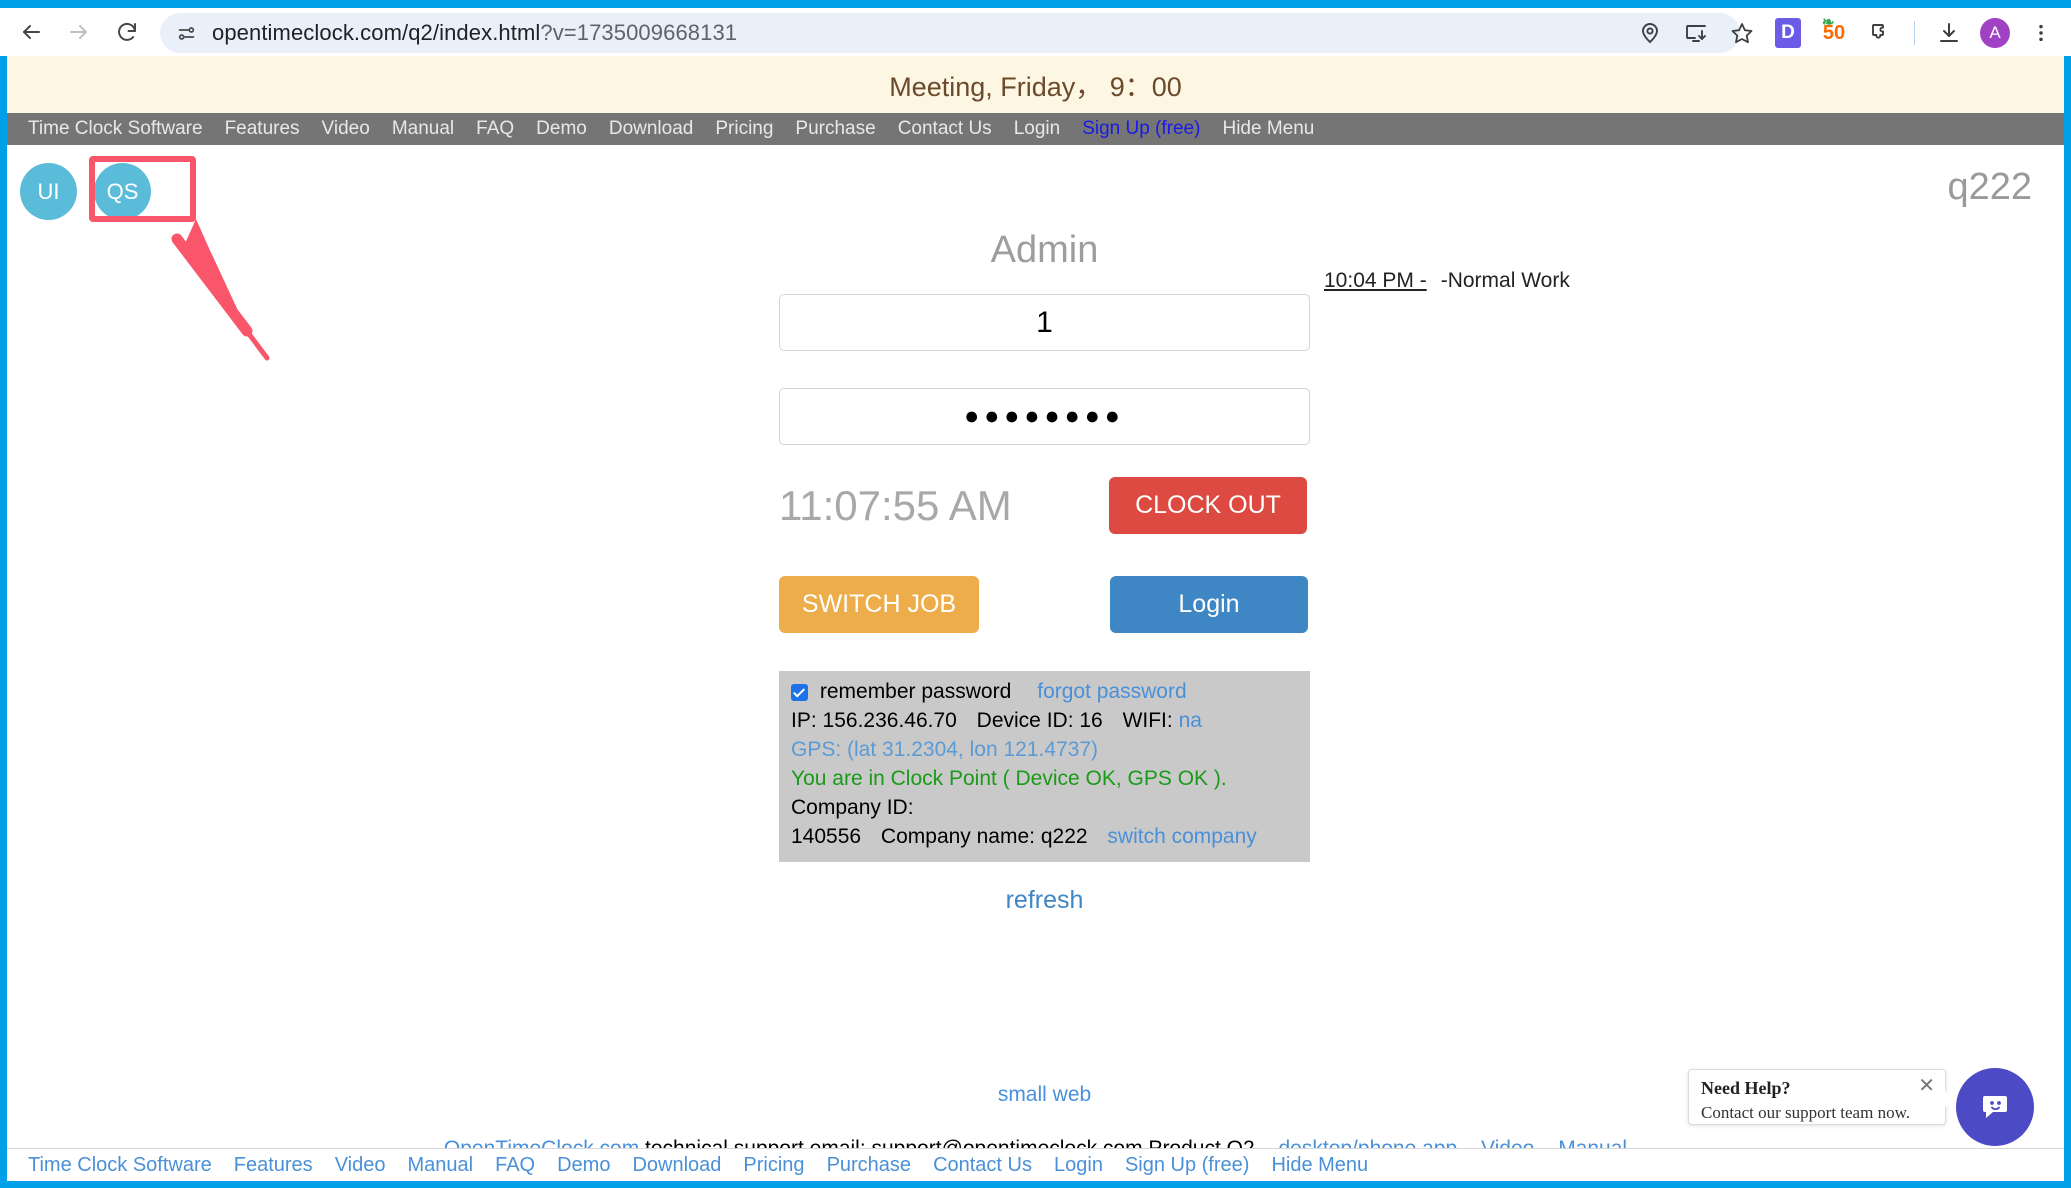 The image size is (2071, 1188). I want to click on meeting-banner: Meeting, Friday， 9：00, so click(1035, 84).